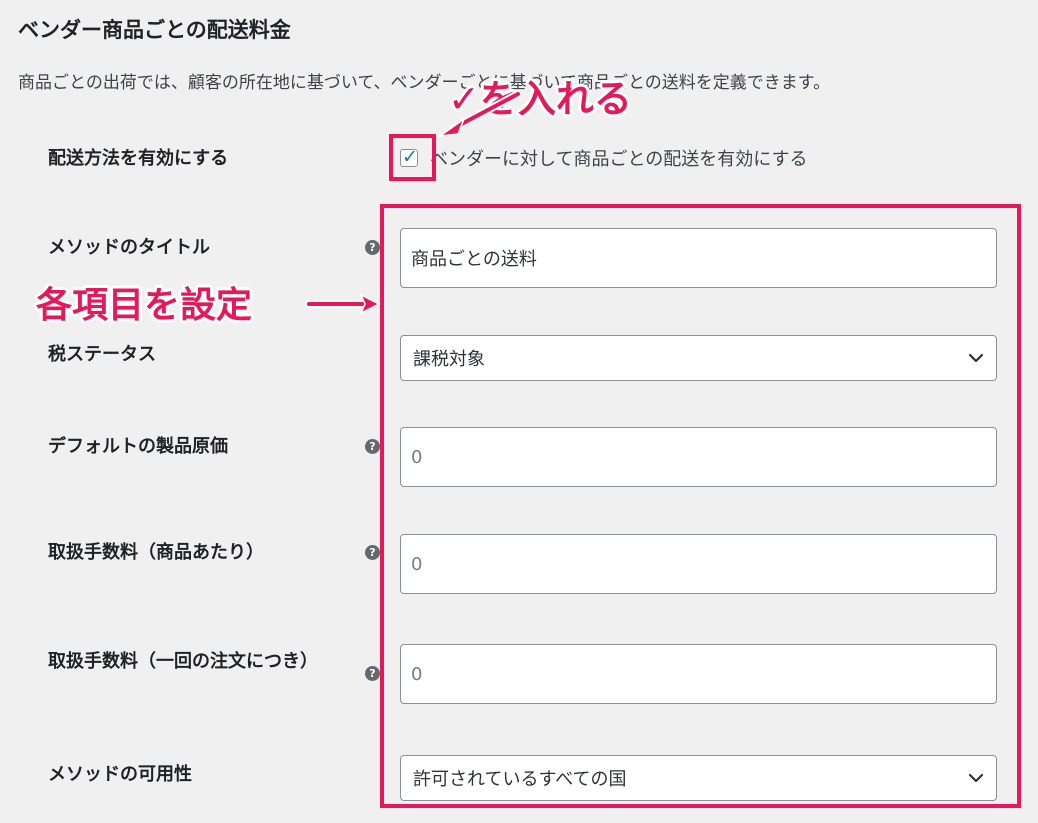 The width and height of the screenshot is (1038, 823). I want to click on enable-shipping-label: 配送方法を有効にする, so click(138, 158).